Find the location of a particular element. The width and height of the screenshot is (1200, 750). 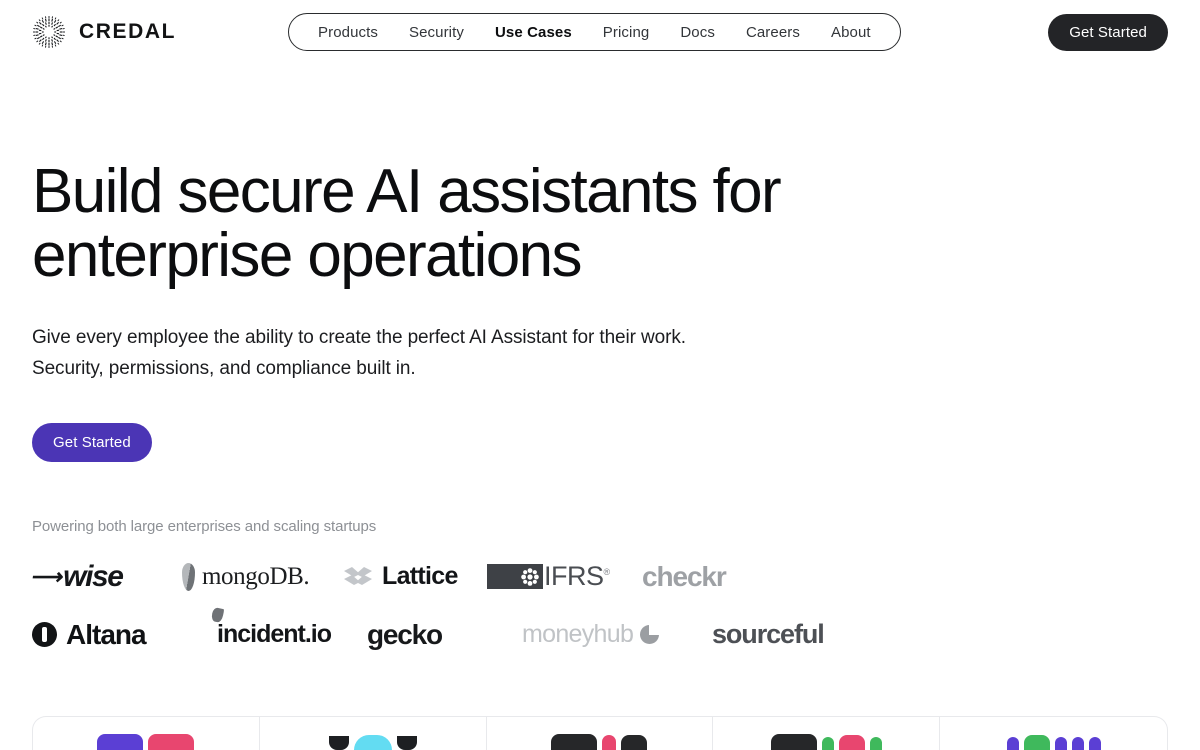

logo-altana: Altana is located at coordinates (124, 635).